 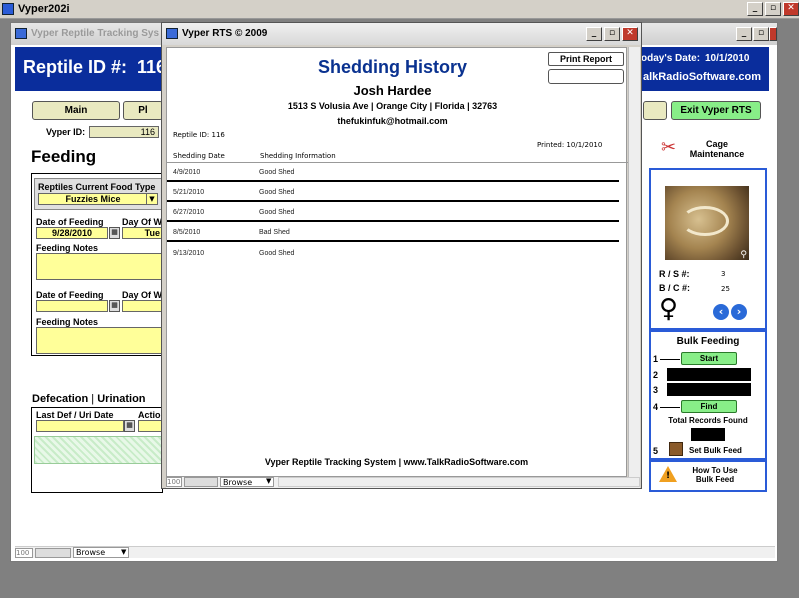 I want to click on table-row: 9/13/2010 Good Shed, so click(x=393, y=253).